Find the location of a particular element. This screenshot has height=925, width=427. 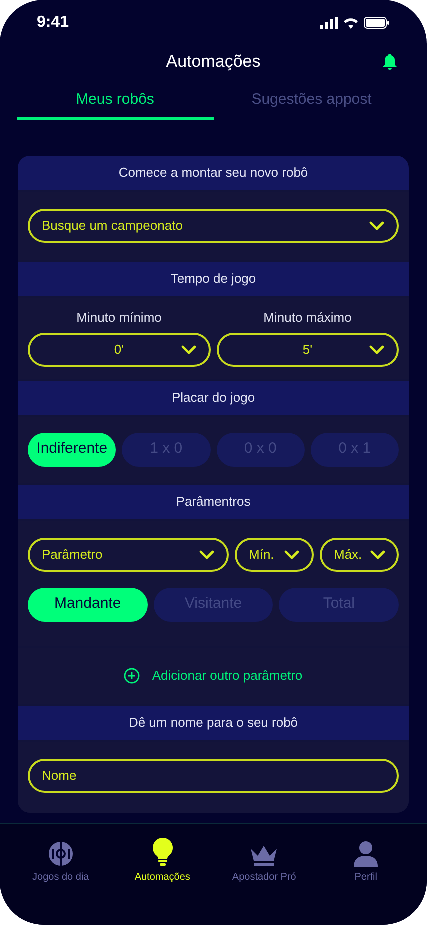

parameter-dropdown: Parâmetro is located at coordinates (128, 555).